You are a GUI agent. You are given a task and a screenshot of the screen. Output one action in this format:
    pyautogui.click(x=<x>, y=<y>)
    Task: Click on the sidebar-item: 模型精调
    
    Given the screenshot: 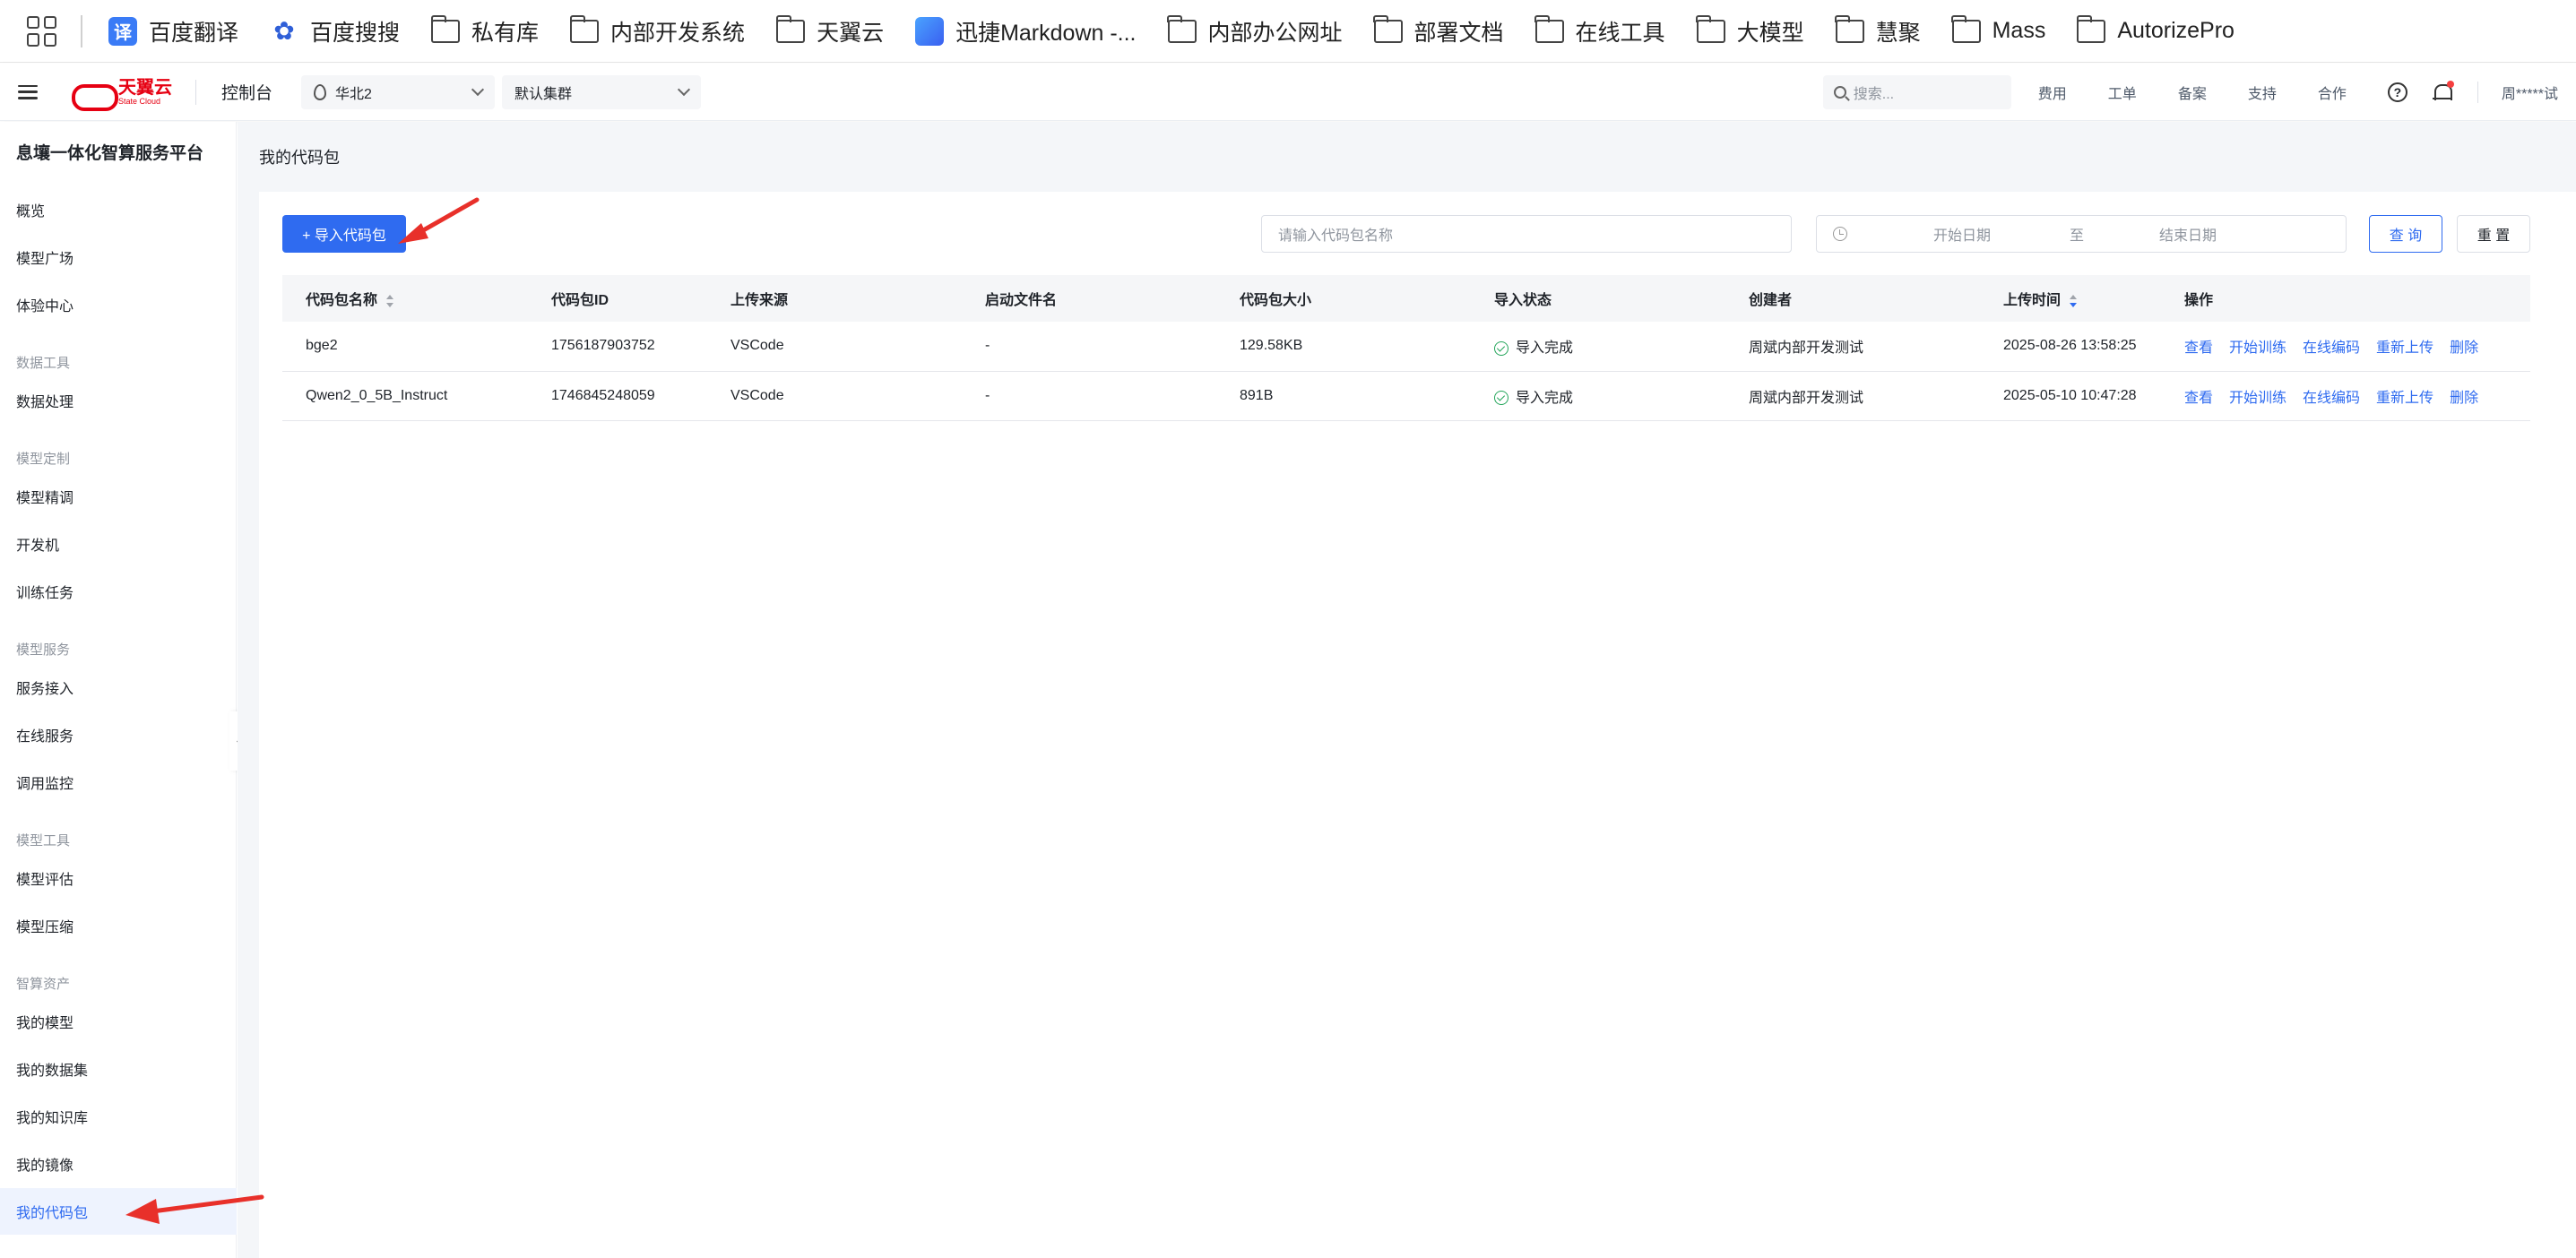 What is the action you would take?
    pyautogui.click(x=118, y=496)
    